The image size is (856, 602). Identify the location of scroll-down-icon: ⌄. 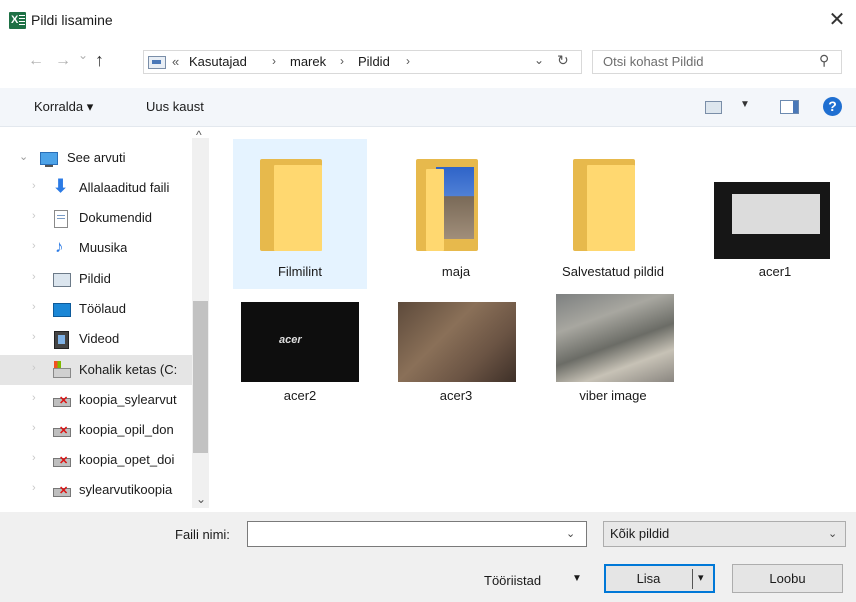
(201, 499).